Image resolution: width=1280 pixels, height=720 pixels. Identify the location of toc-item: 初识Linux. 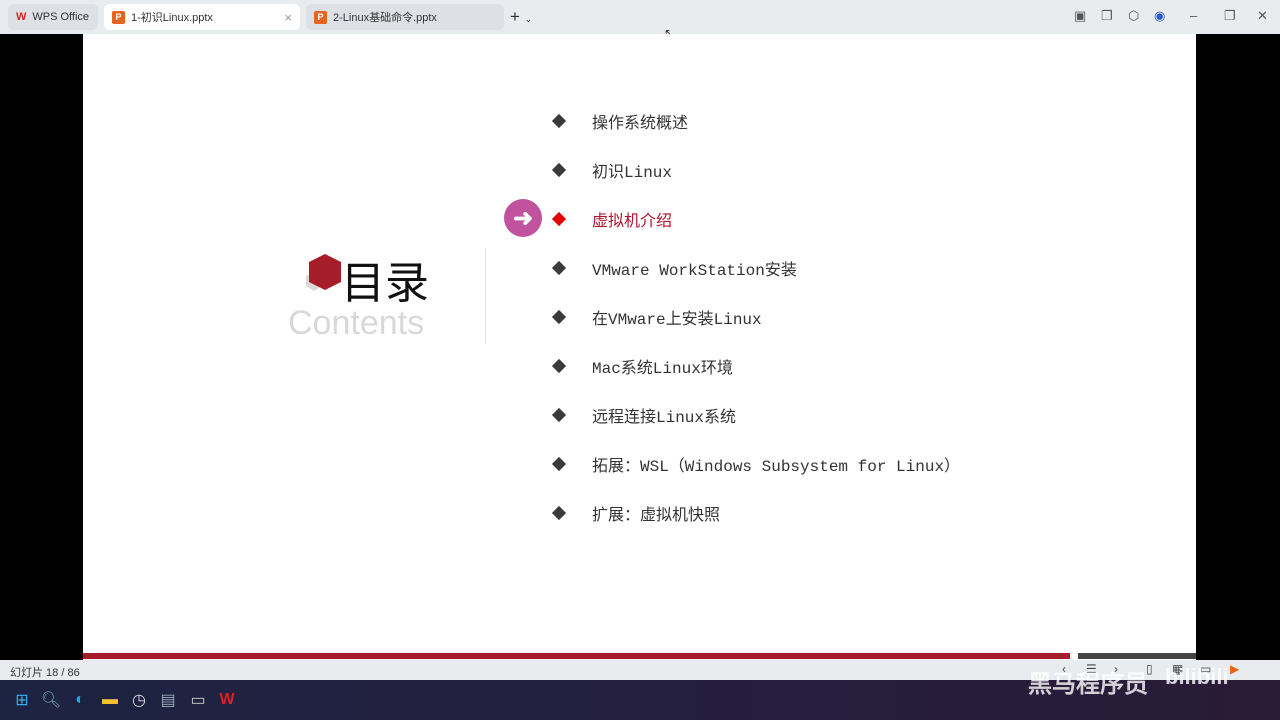
(610, 170).